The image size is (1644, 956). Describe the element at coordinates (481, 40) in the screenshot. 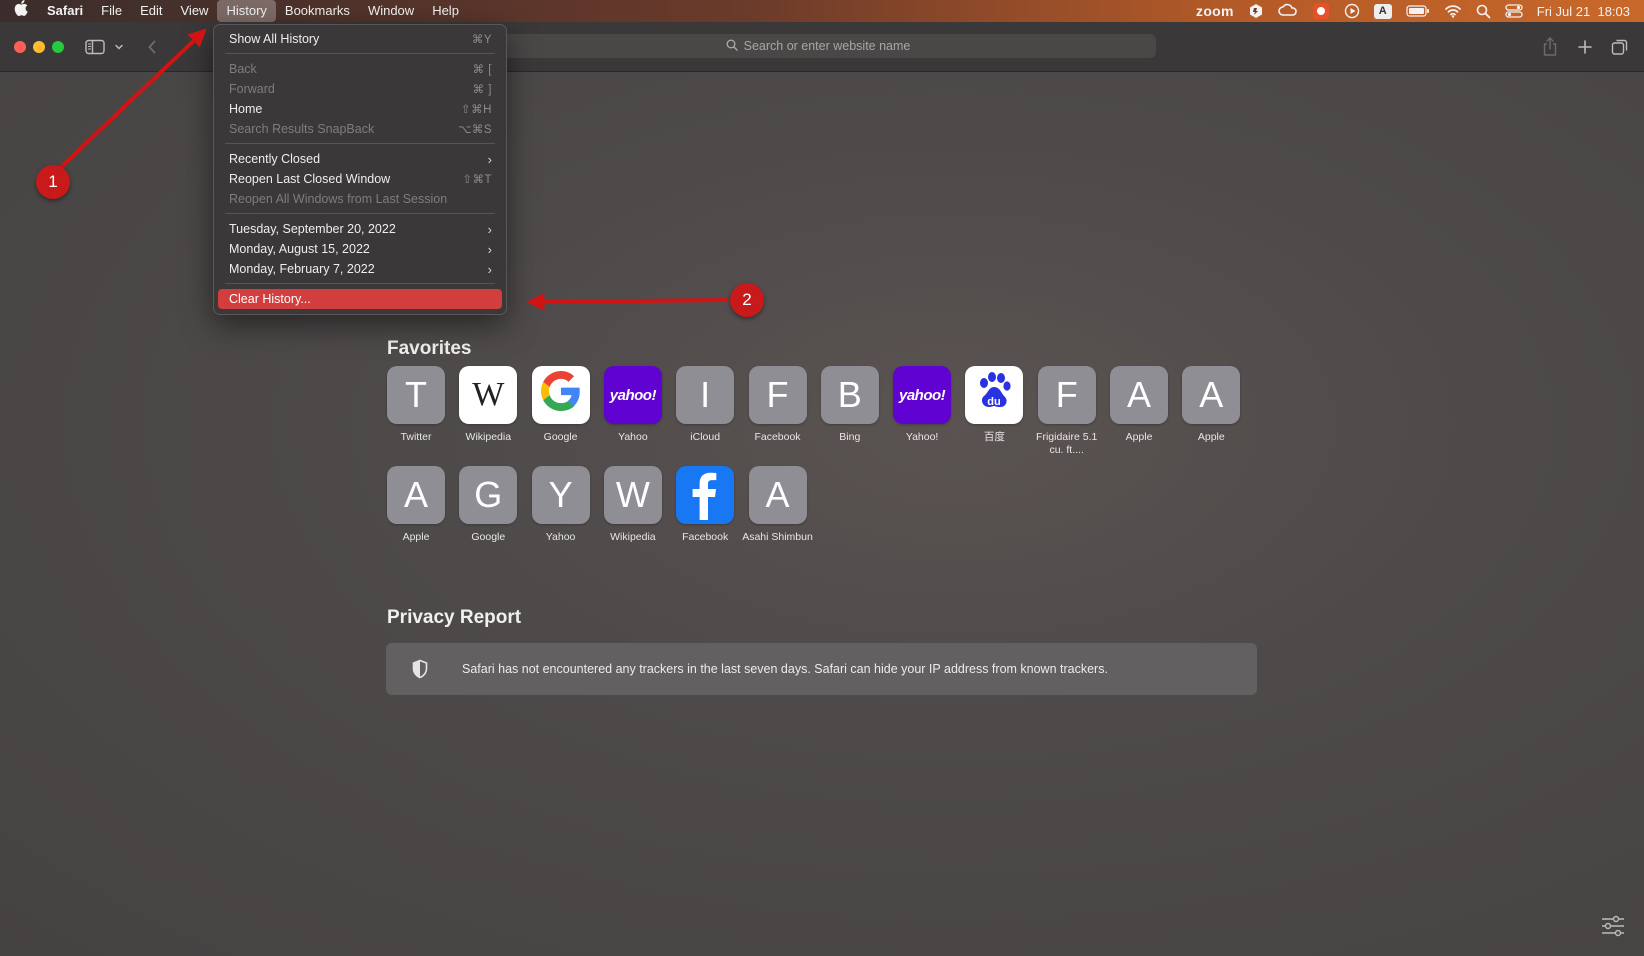

I see `shortcut-label: ⌘Y` at that location.